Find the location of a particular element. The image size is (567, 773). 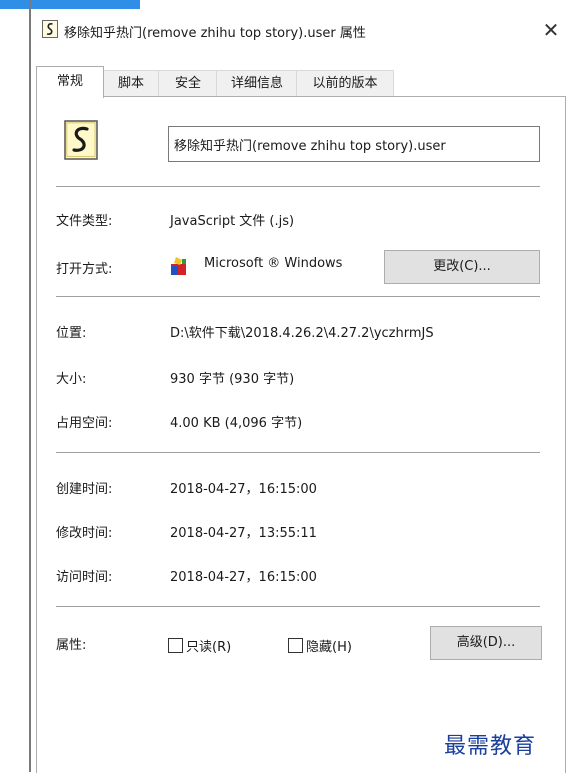

file-type-value: JavaScript 文件 (.js) is located at coordinates (232, 221).